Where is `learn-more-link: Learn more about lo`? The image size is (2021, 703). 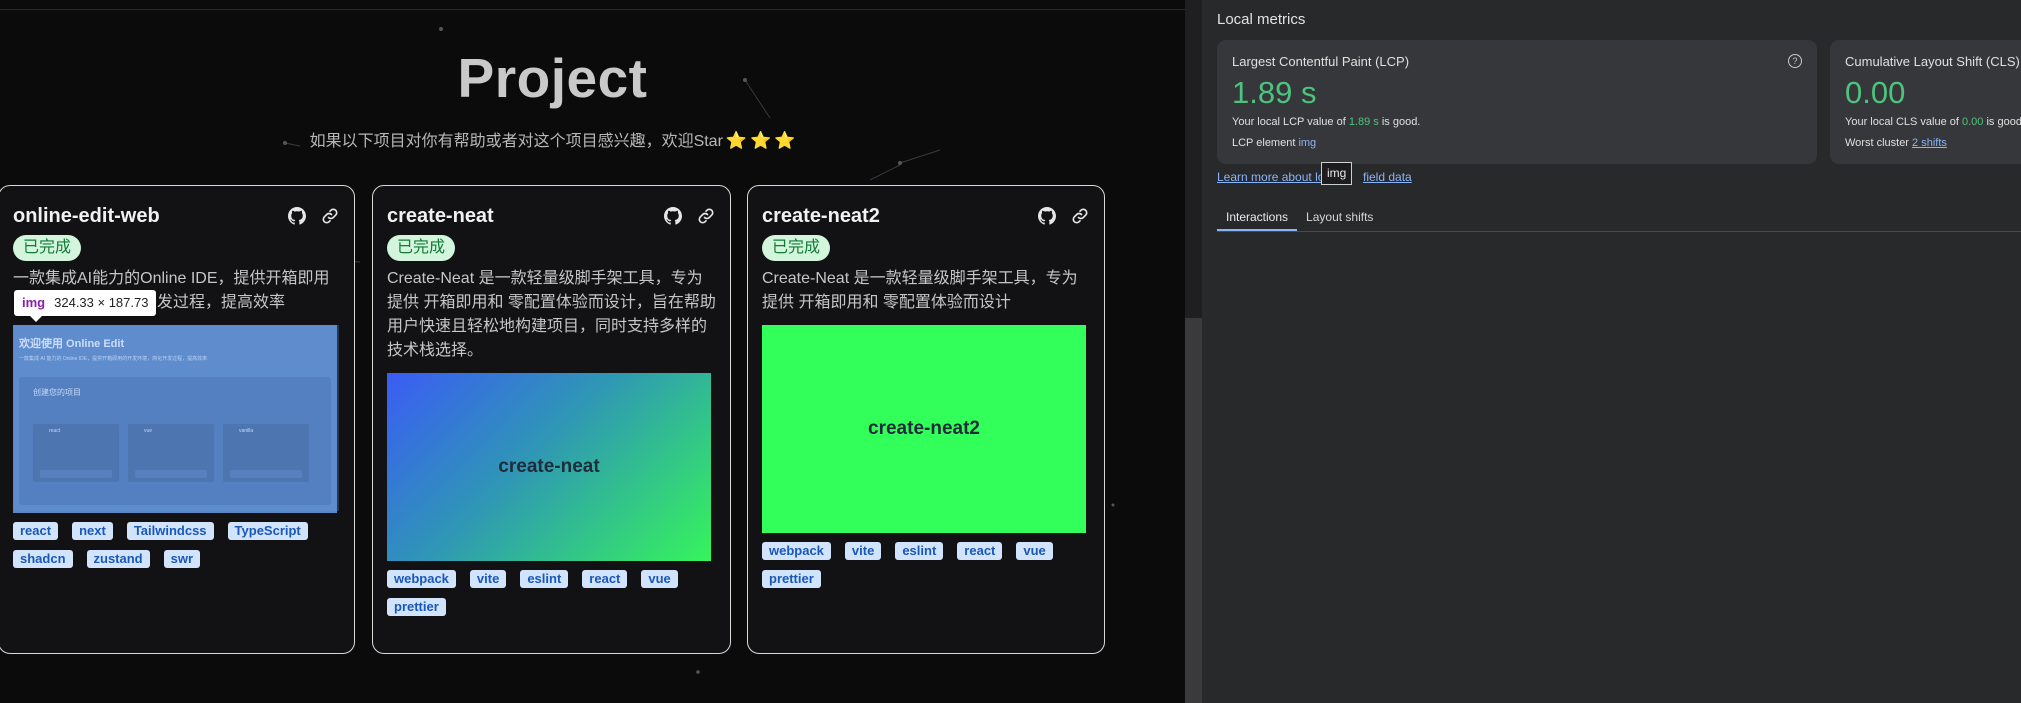 learn-more-link: Learn more about lo is located at coordinates (1270, 177).